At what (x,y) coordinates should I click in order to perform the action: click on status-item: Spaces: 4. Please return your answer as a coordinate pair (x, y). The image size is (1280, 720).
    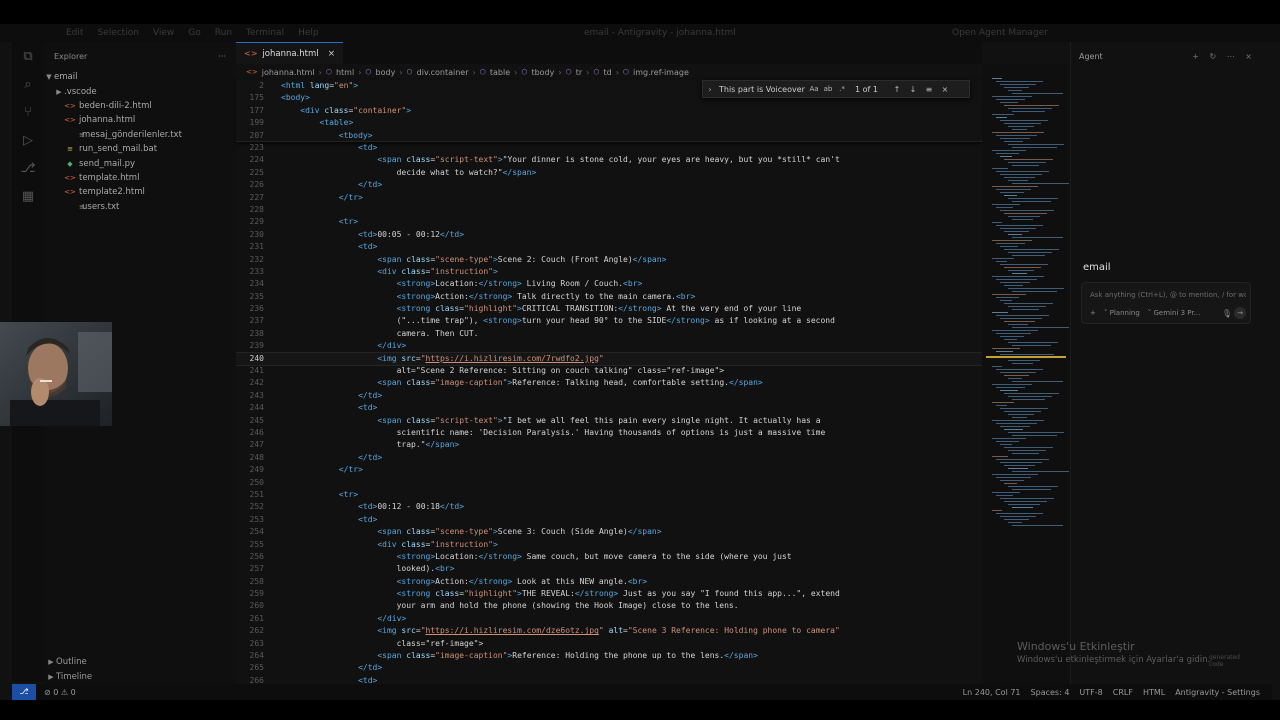
    Looking at the image, I should click on (1050, 692).